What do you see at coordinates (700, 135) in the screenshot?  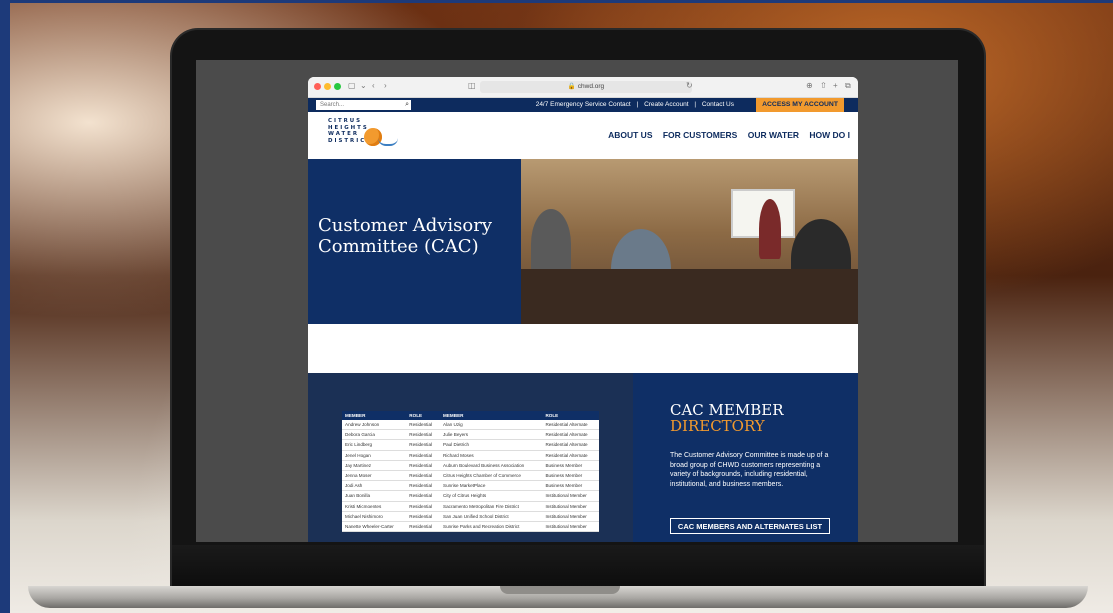 I see `nav-for-customers: FOR CUSTOMERS` at bounding box center [700, 135].